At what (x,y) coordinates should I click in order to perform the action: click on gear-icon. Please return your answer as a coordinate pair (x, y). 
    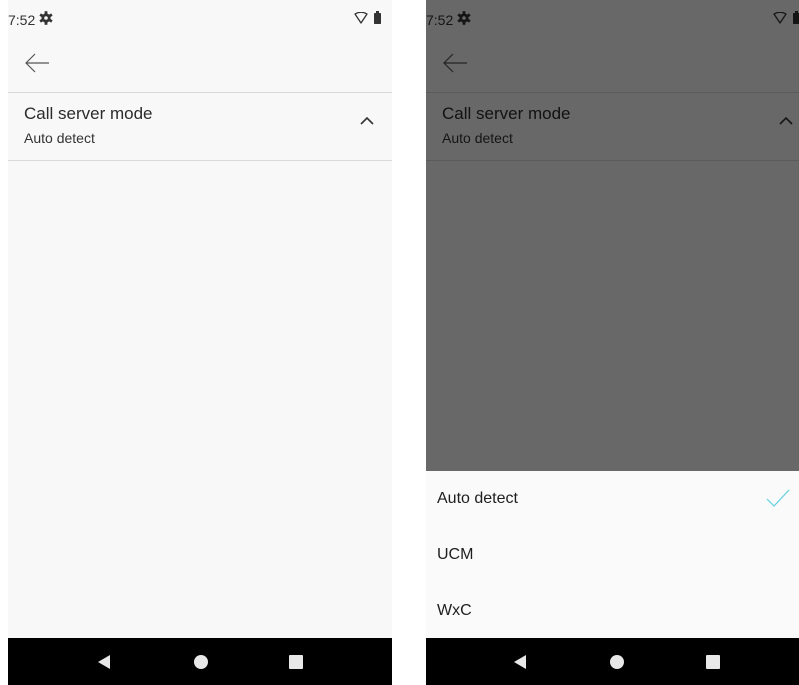
    Looking at the image, I should click on (46, 18).